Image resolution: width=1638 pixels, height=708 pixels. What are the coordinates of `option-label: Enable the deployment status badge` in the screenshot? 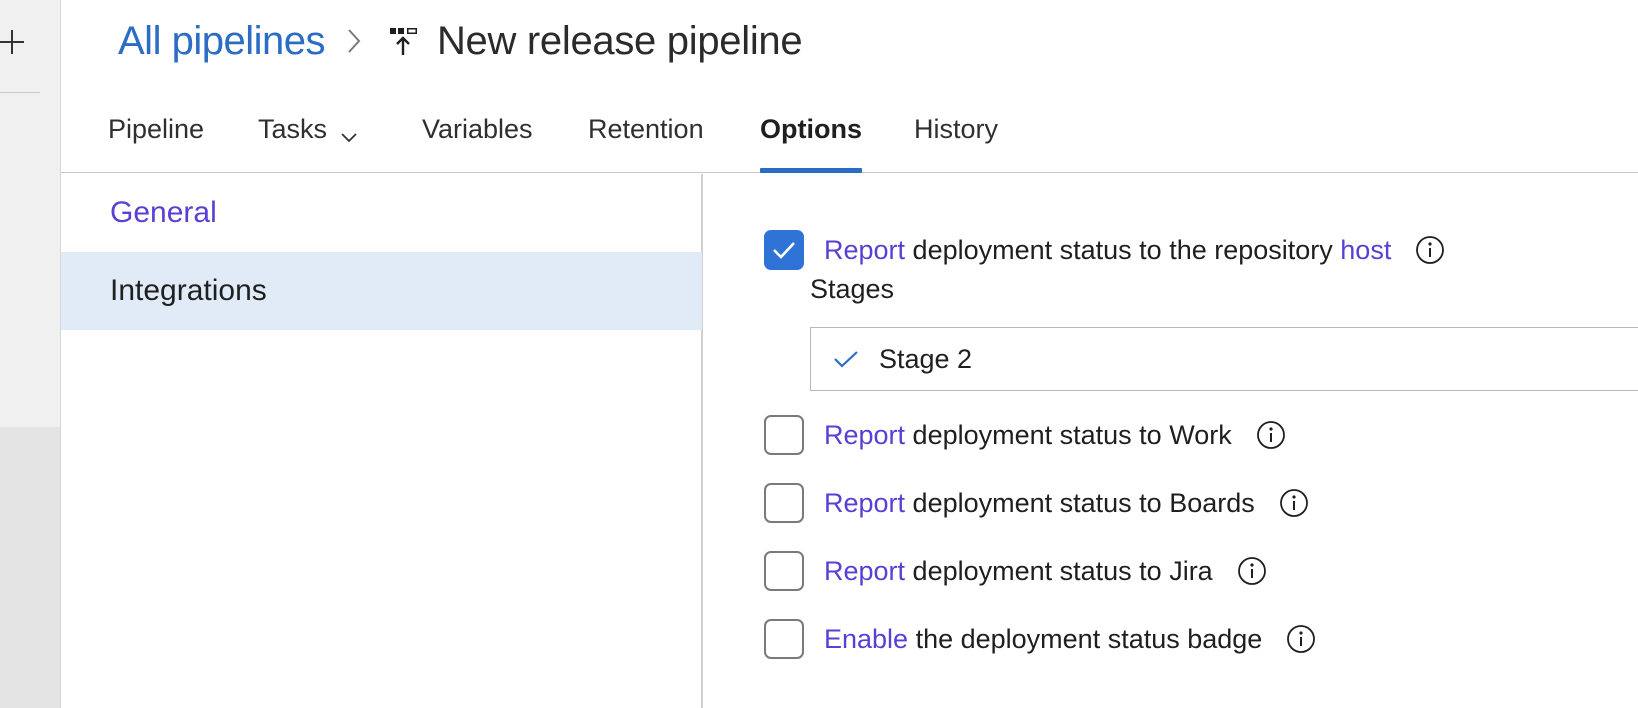 It's located at (1043, 639).